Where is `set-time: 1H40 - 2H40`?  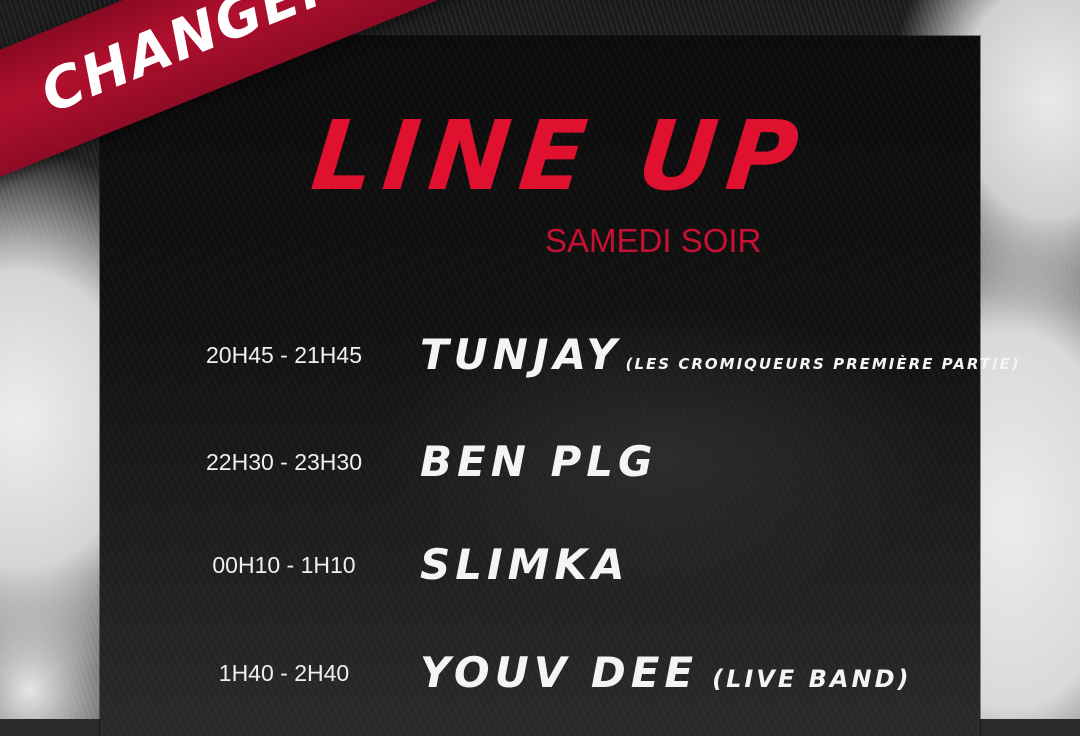
set-time: 1H40 - 2H40 is located at coordinates (284, 673).